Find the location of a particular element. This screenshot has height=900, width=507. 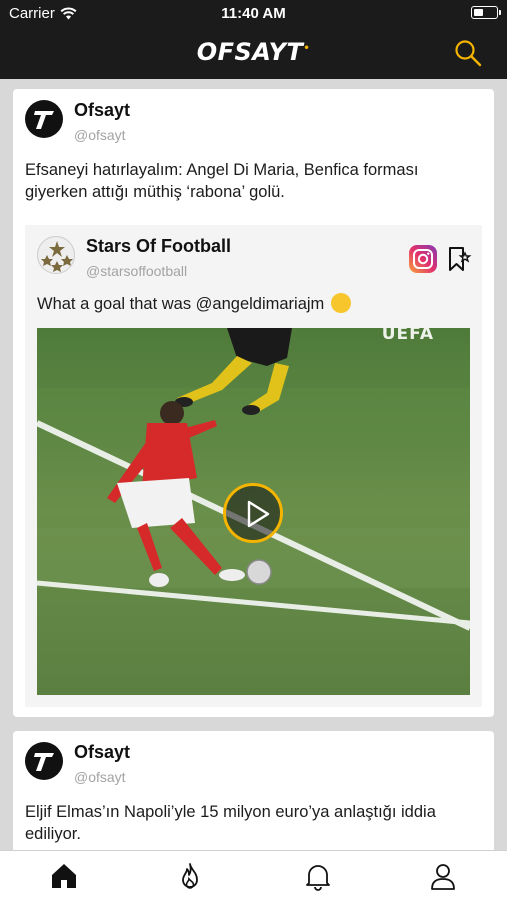

tab-profile is located at coordinates (443, 876).